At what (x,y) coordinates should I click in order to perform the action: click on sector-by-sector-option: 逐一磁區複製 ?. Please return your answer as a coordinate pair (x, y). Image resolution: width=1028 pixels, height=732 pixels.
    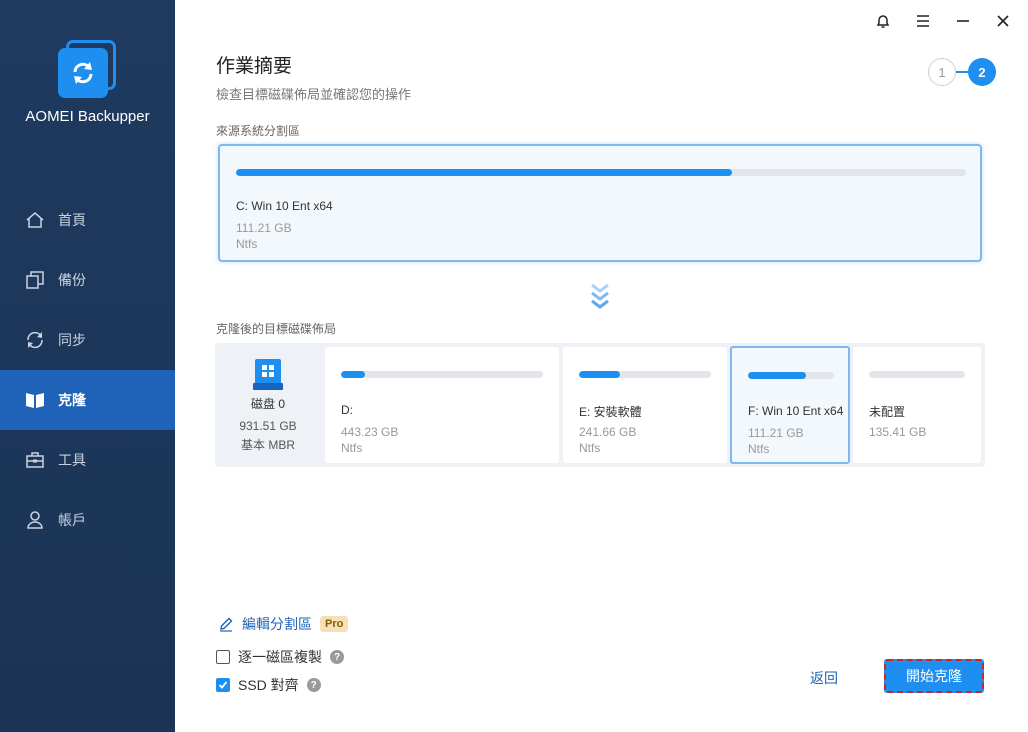
    Looking at the image, I should click on (280, 657).